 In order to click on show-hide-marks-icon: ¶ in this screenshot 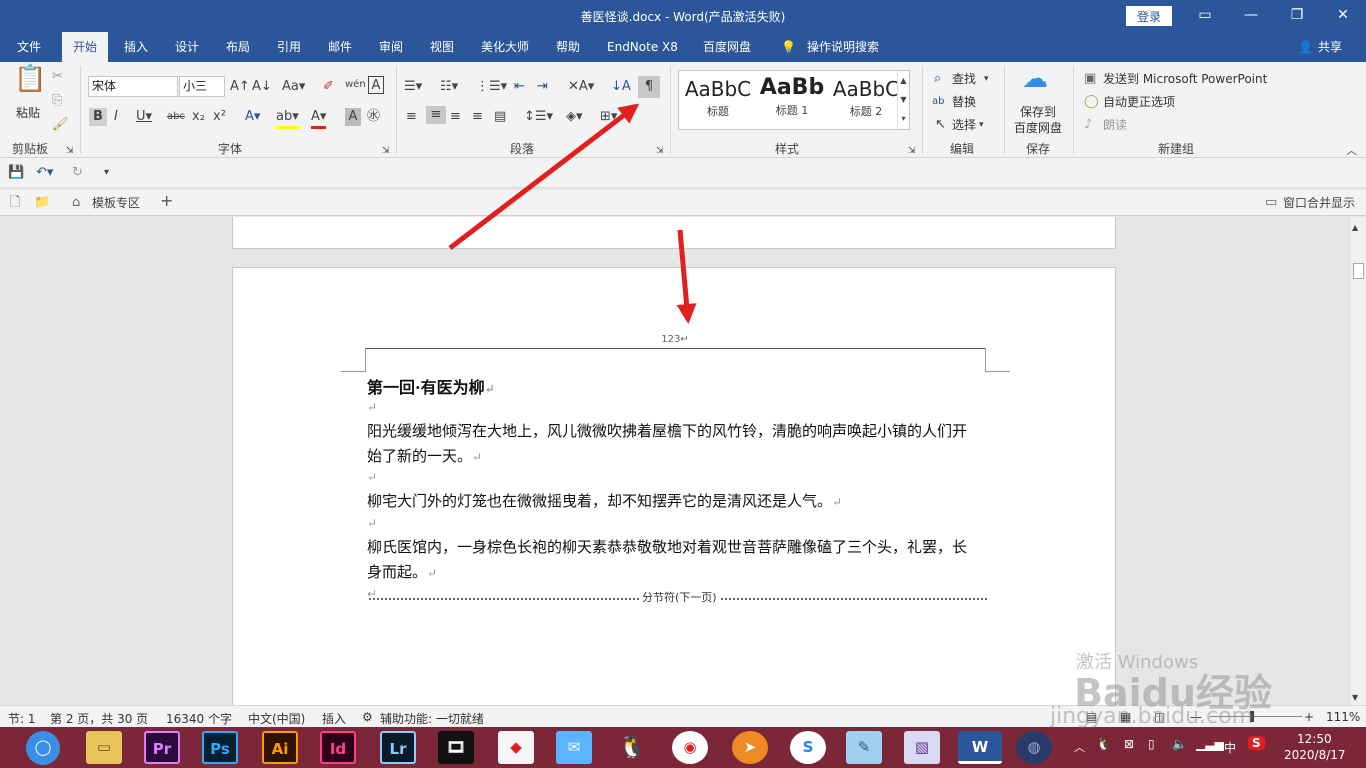, I will do `click(649, 87)`.